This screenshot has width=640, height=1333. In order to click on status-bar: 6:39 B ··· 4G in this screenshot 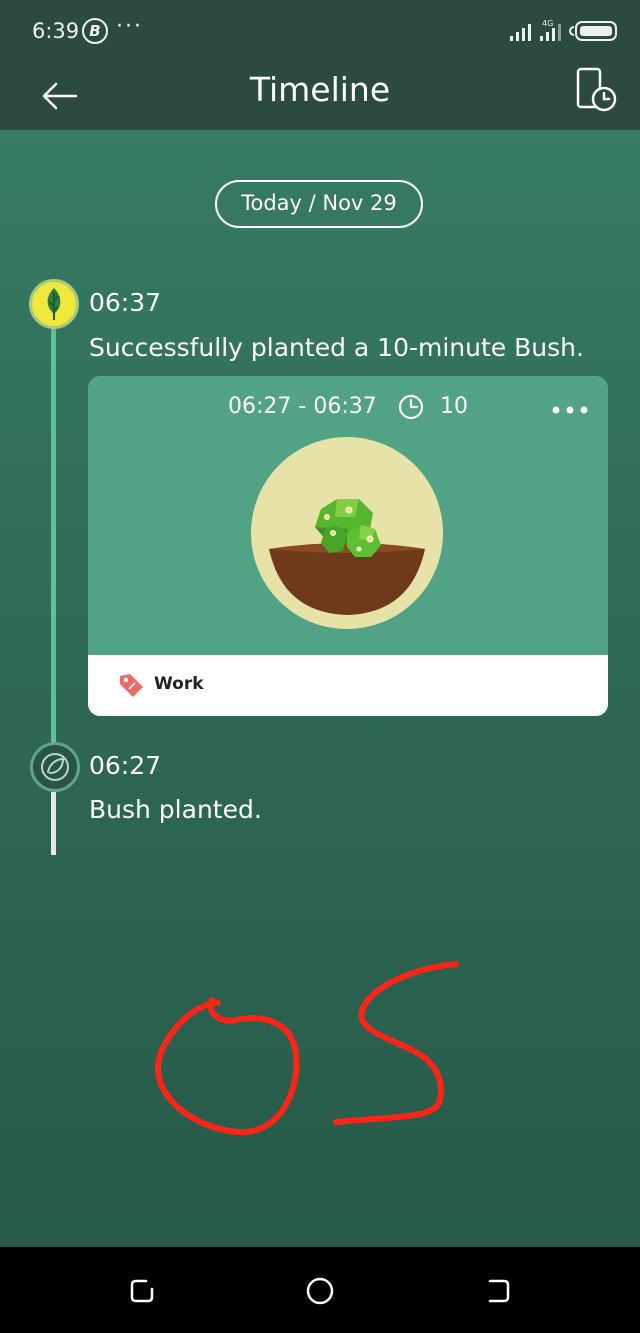, I will do `click(320, 31)`.